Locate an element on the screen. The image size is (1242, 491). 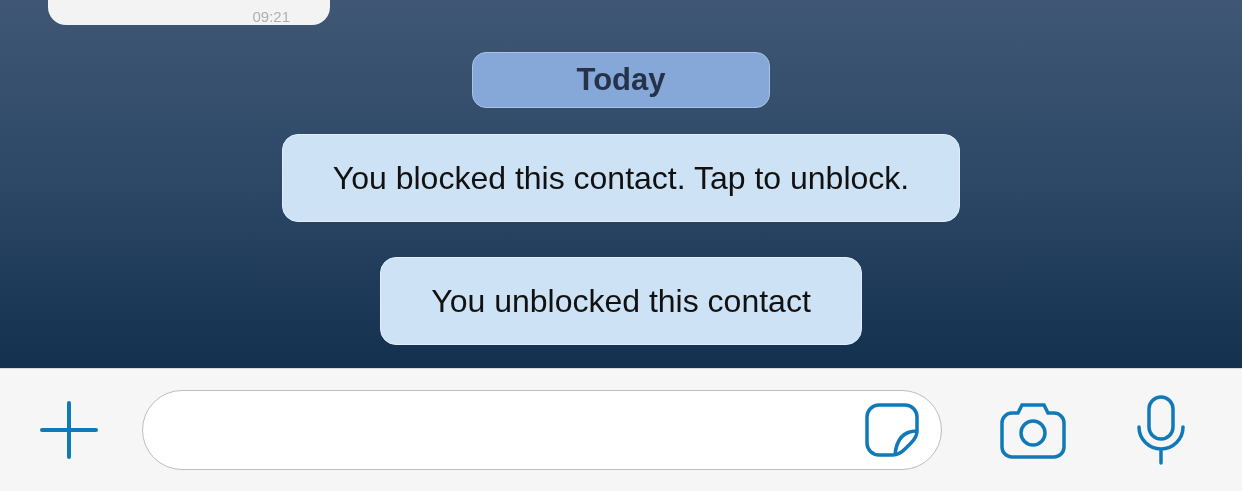
plus-icon is located at coordinates (69, 430).